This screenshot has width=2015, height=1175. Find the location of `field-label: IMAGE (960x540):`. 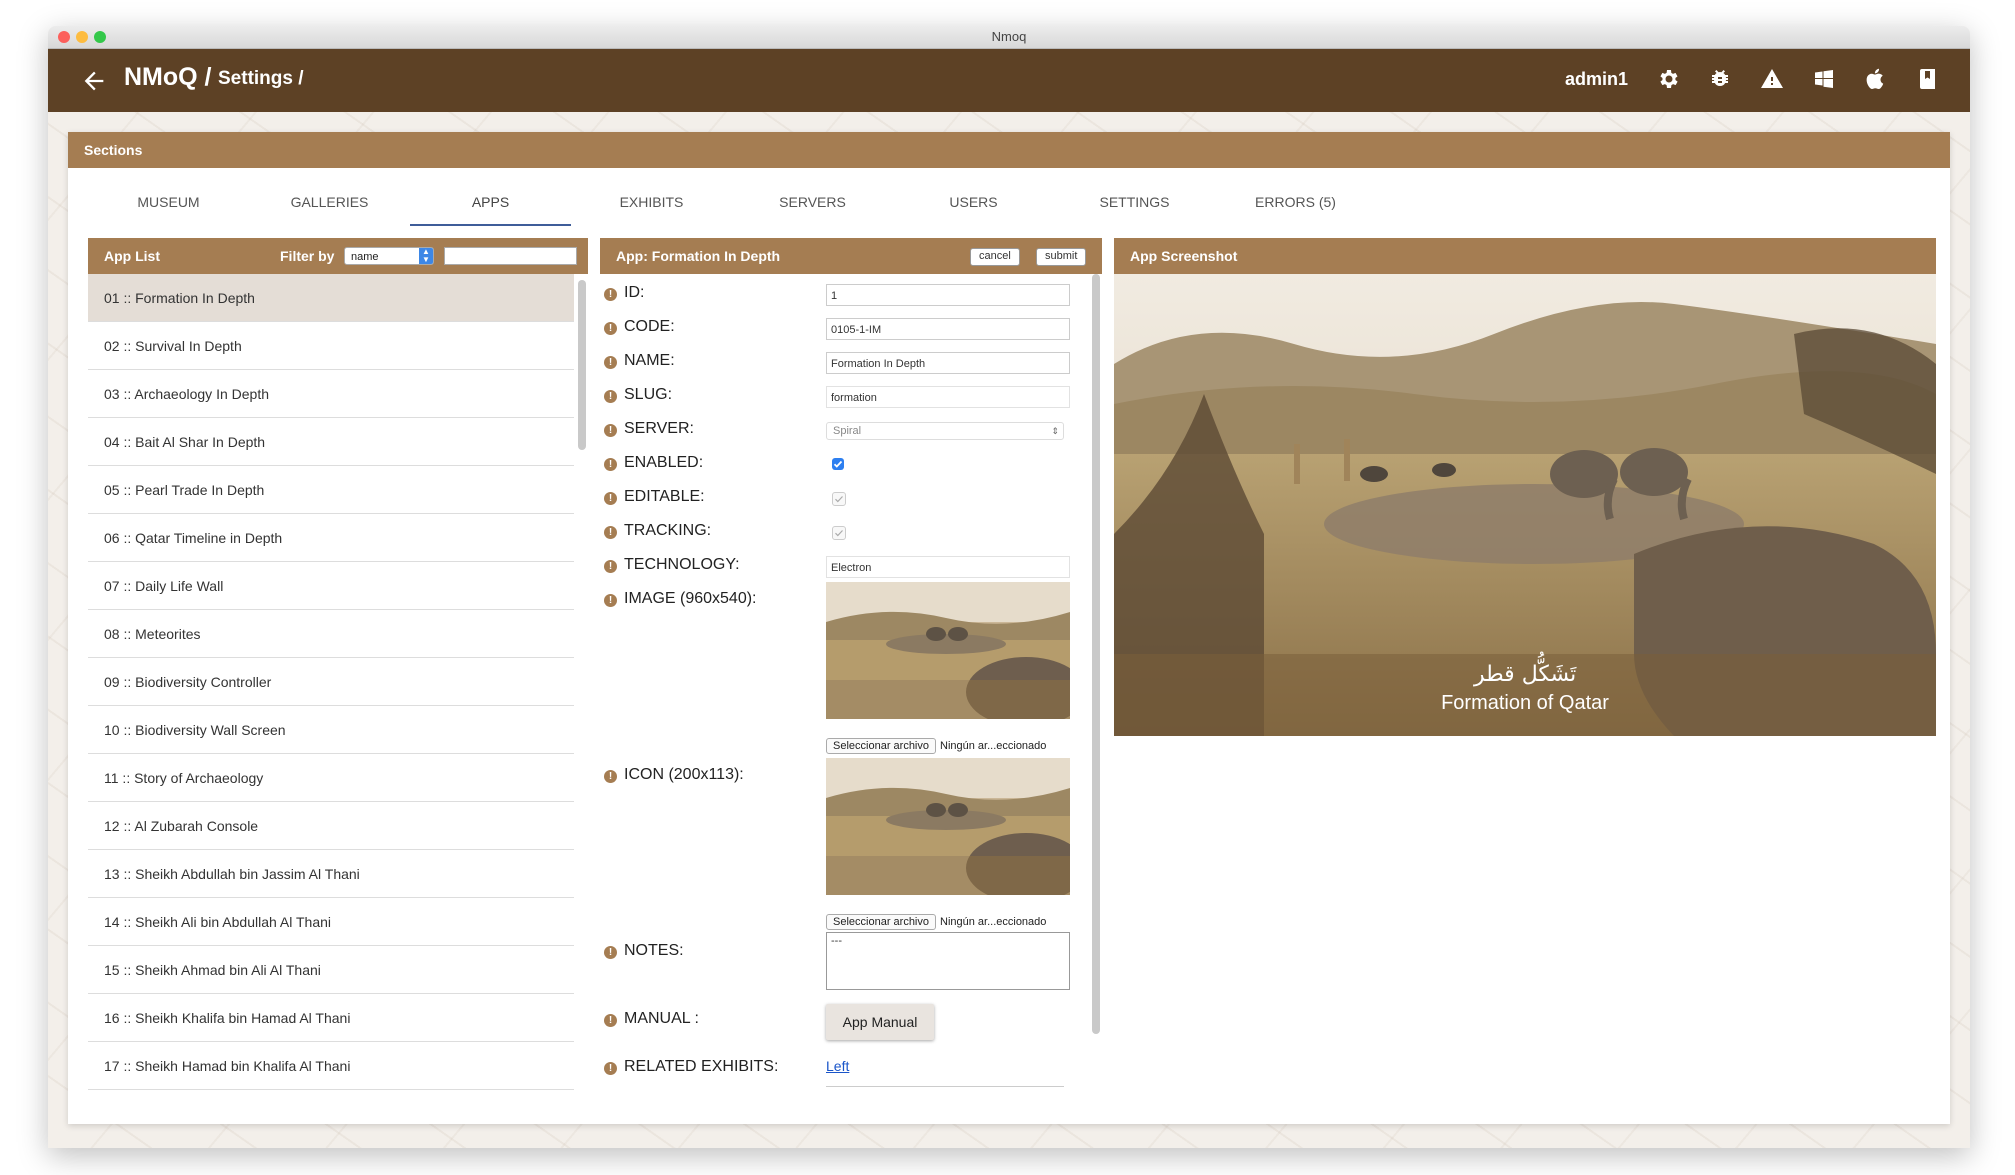

field-label: IMAGE (960x540): is located at coordinates (690, 598).